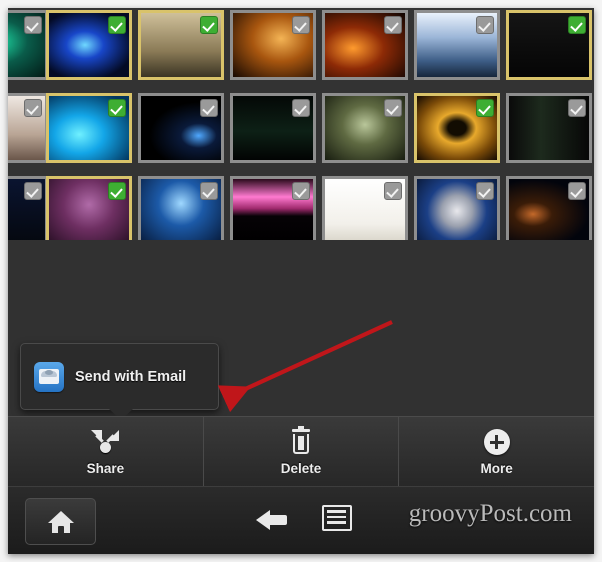  What do you see at coordinates (496, 442) in the screenshot?
I see `plus-circle-icon` at bounding box center [496, 442].